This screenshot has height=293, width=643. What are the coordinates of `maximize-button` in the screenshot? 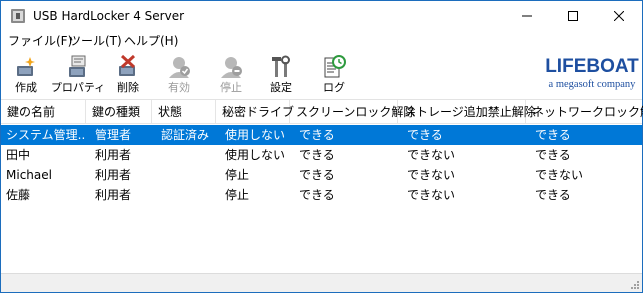 It's located at (573, 16).